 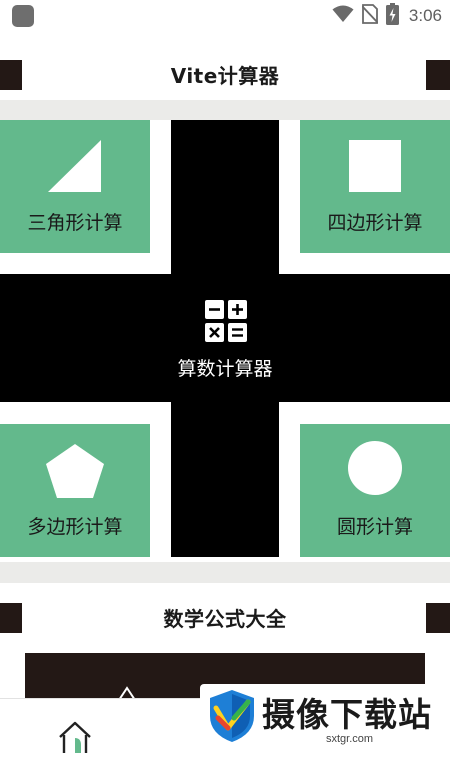 I want to click on formulas-header: 数学公式大全, so click(x=225, y=618).